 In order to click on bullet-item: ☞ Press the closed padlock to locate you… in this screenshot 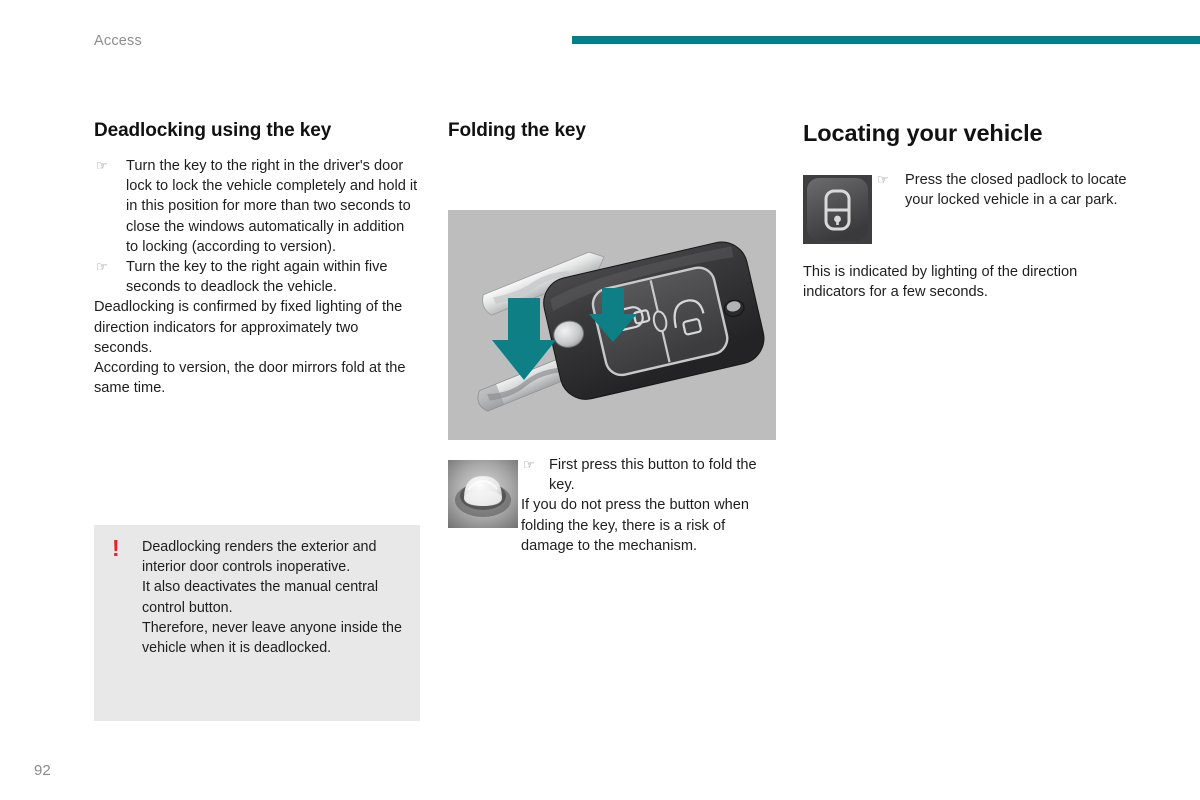, I will do `click(1007, 190)`.